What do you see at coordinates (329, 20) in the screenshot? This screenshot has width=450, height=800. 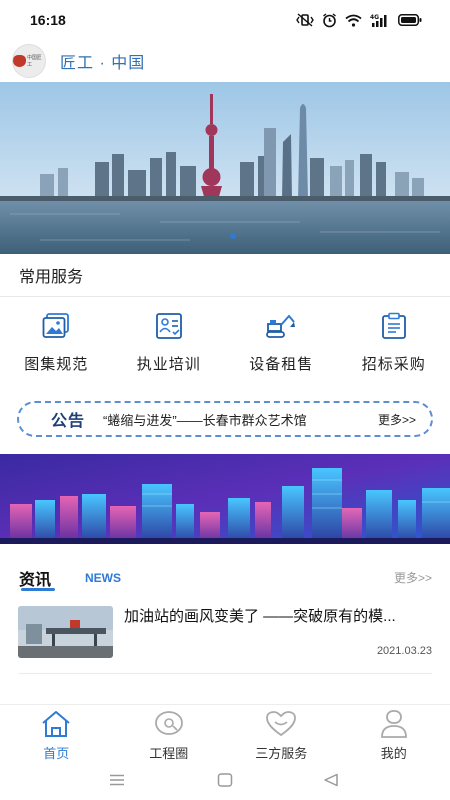 I see `alarm-icon` at bounding box center [329, 20].